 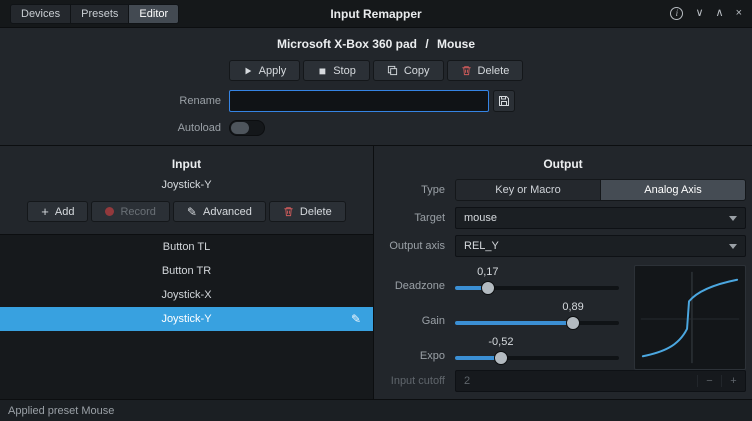 I want to click on copy-icon, so click(x=392, y=70).